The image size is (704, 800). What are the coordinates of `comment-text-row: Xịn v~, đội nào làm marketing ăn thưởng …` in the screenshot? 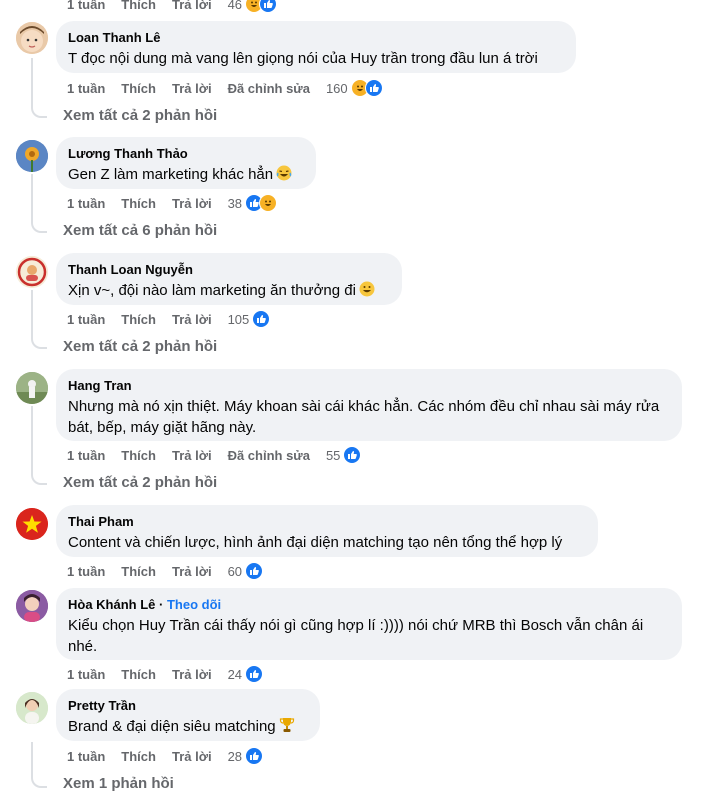 It's located at (229, 291).